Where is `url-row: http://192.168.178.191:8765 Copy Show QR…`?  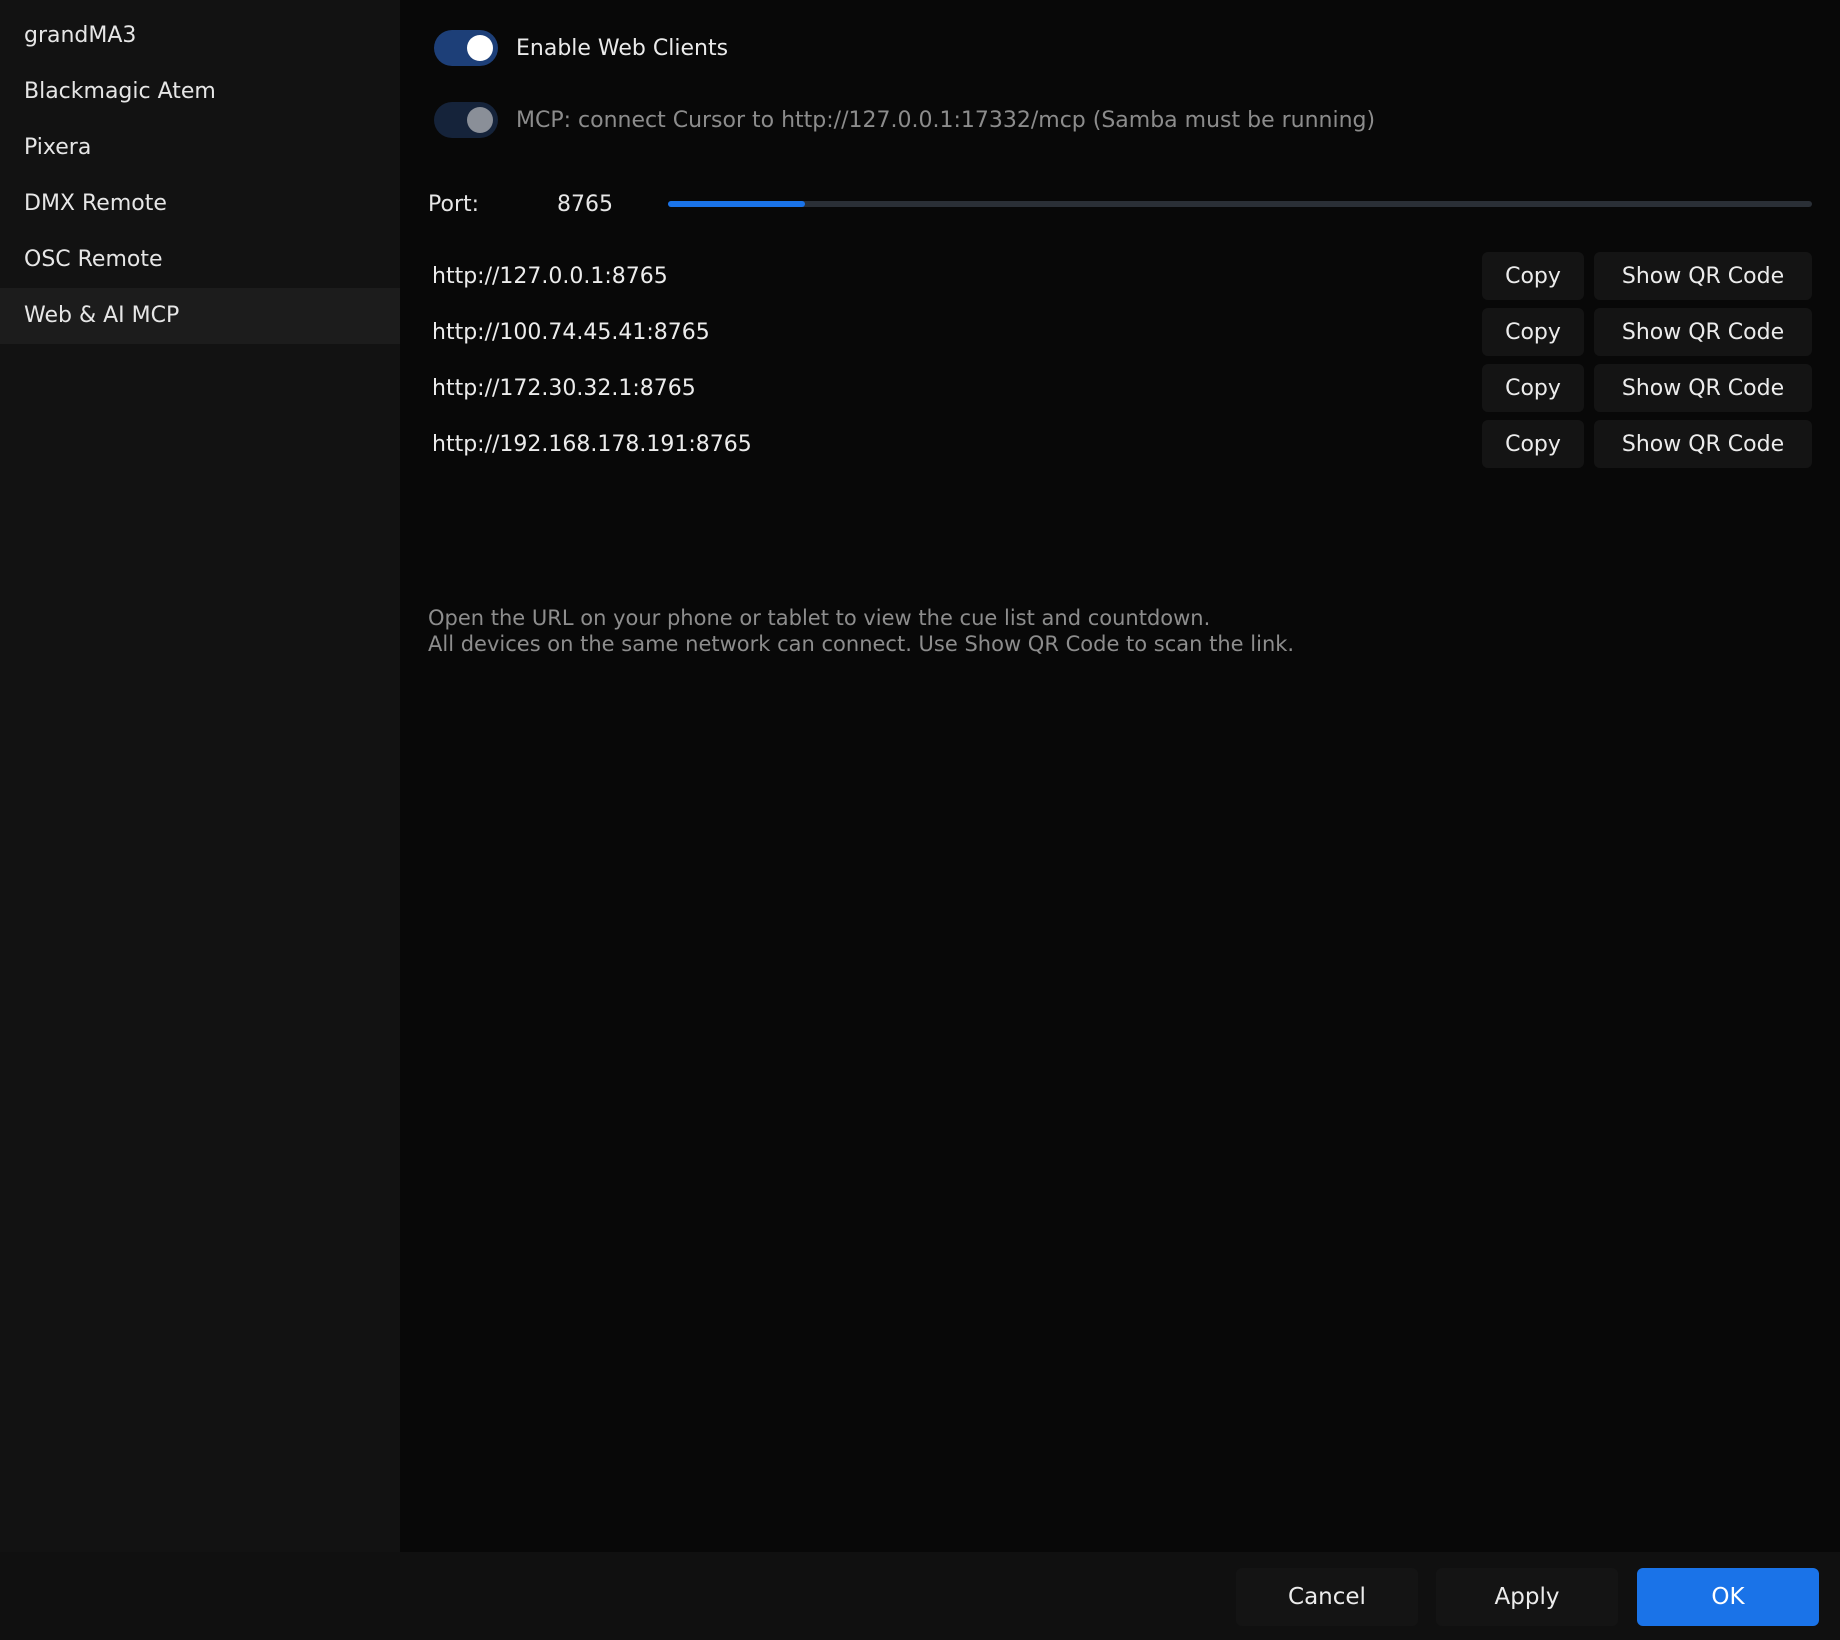 url-row: http://192.168.178.191:8765 Copy Show QR… is located at coordinates (1122, 444).